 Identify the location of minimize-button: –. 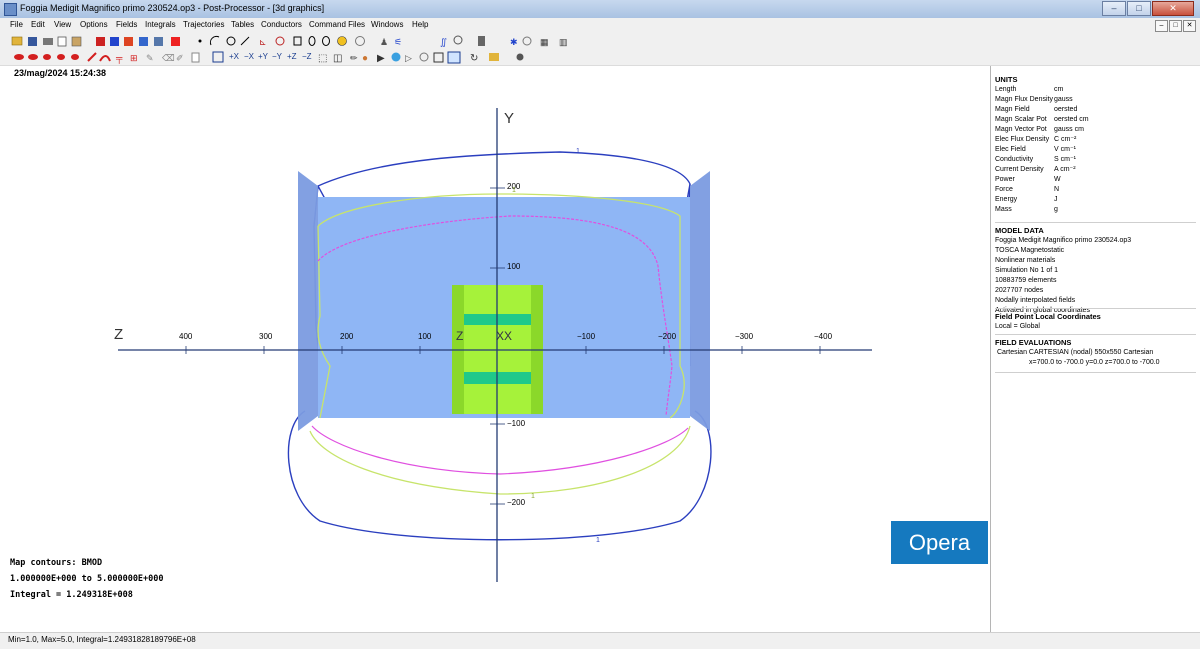
(1114, 8).